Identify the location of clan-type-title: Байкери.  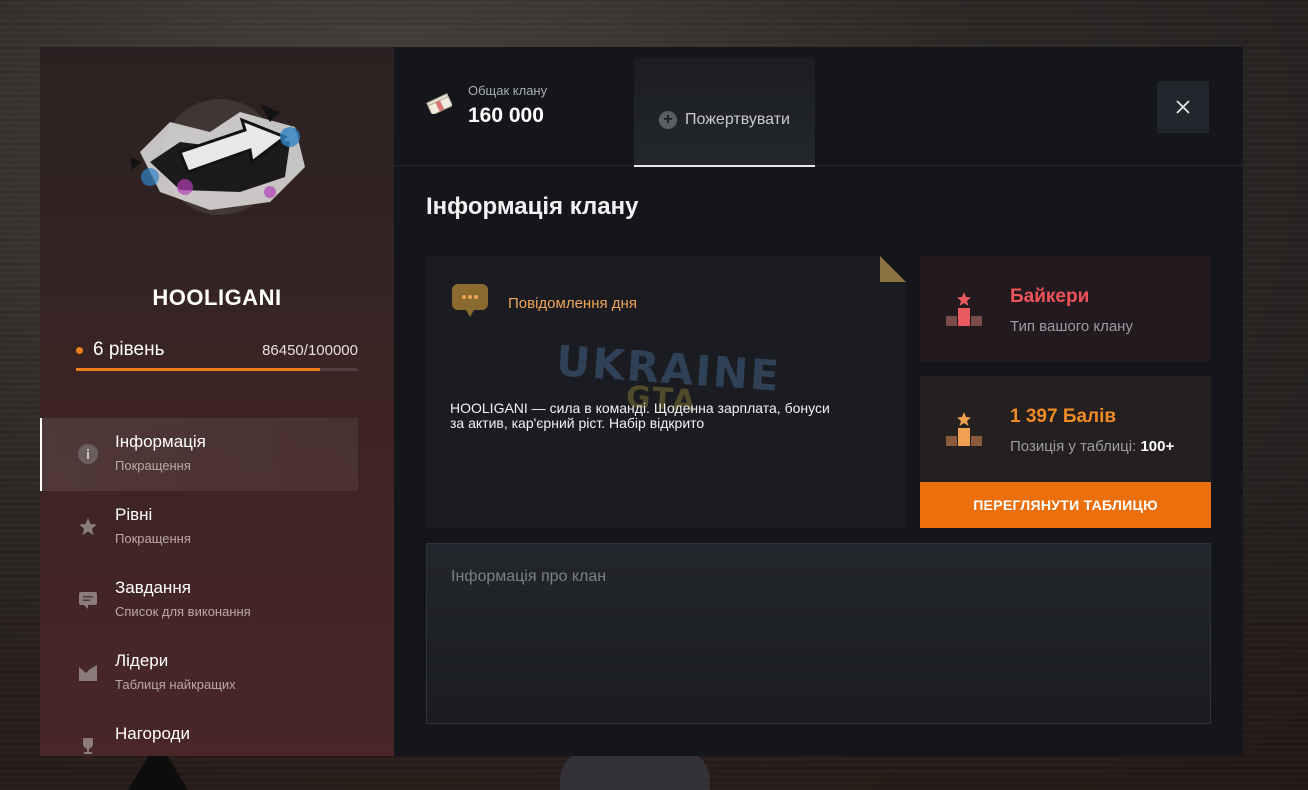
(1050, 296).